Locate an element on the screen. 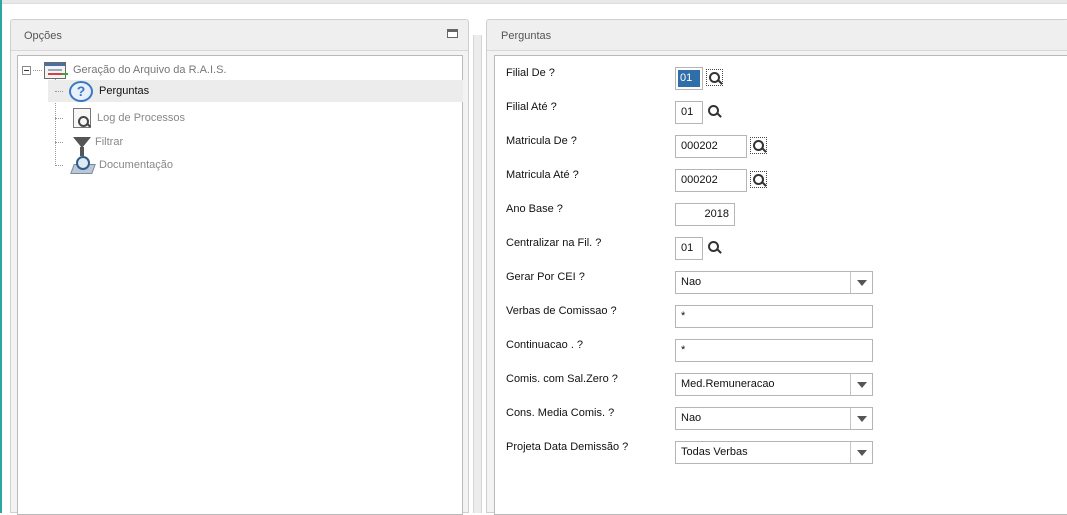  tree-item-documentacao: Documentação is located at coordinates (259, 165).